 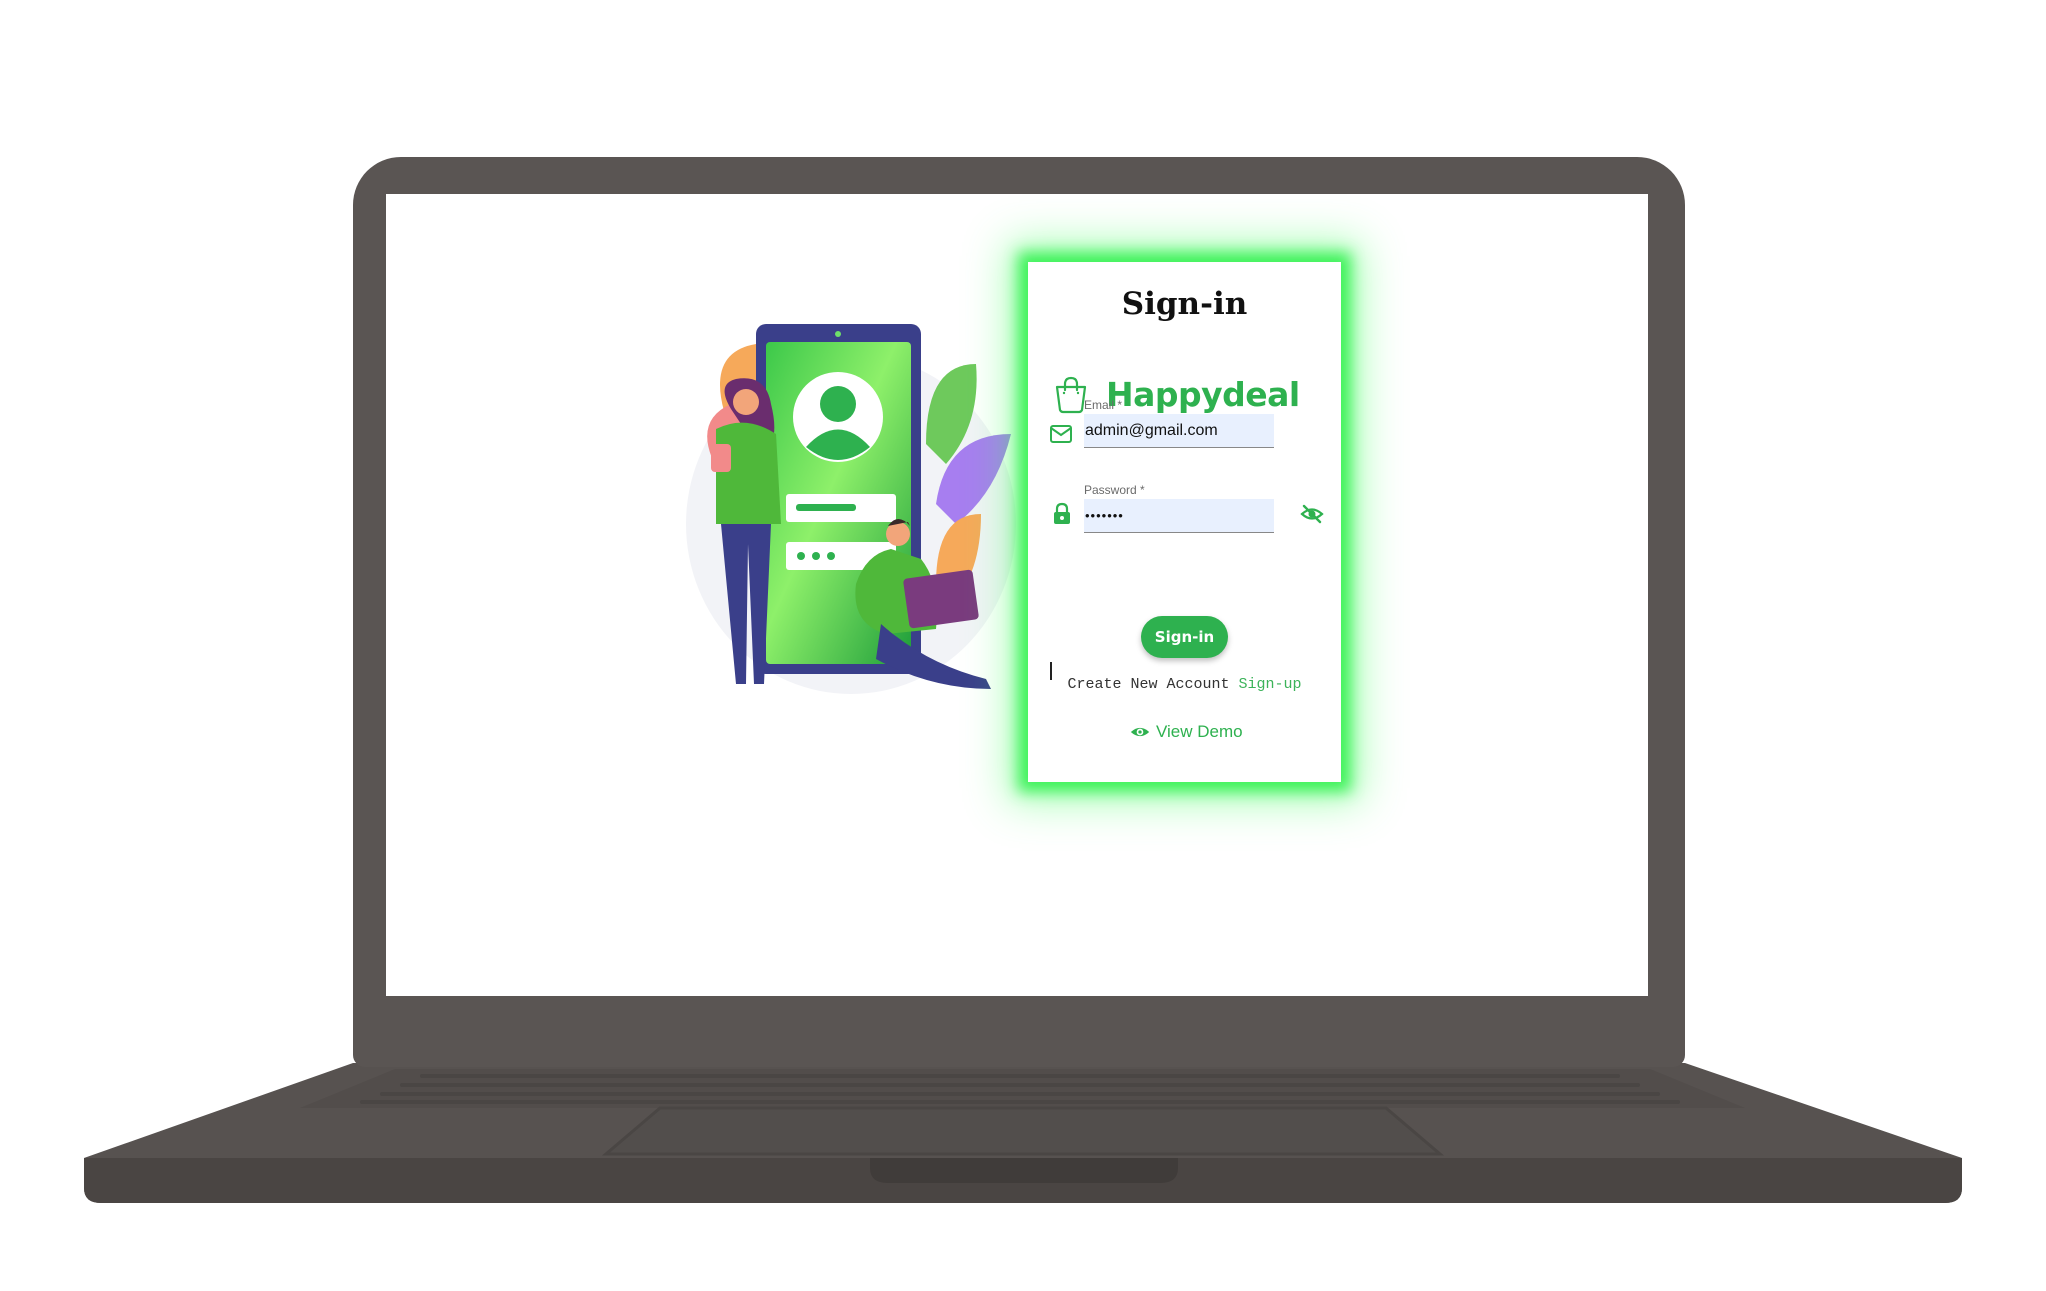 What do you see at coordinates (1140, 732) in the screenshot?
I see `eye-icon` at bounding box center [1140, 732].